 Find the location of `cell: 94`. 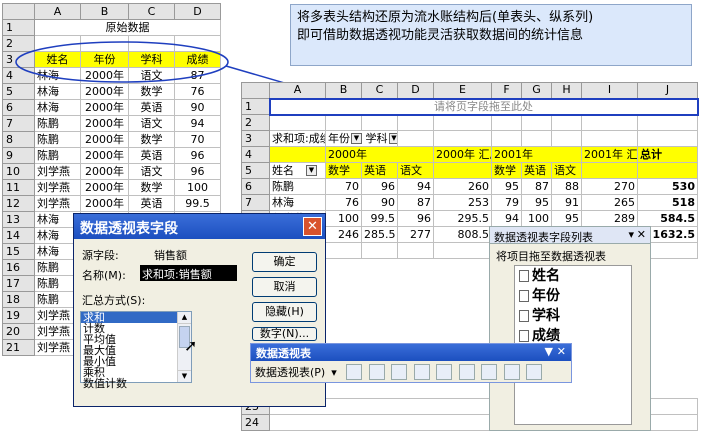

cell: 94 is located at coordinates (506, 218).